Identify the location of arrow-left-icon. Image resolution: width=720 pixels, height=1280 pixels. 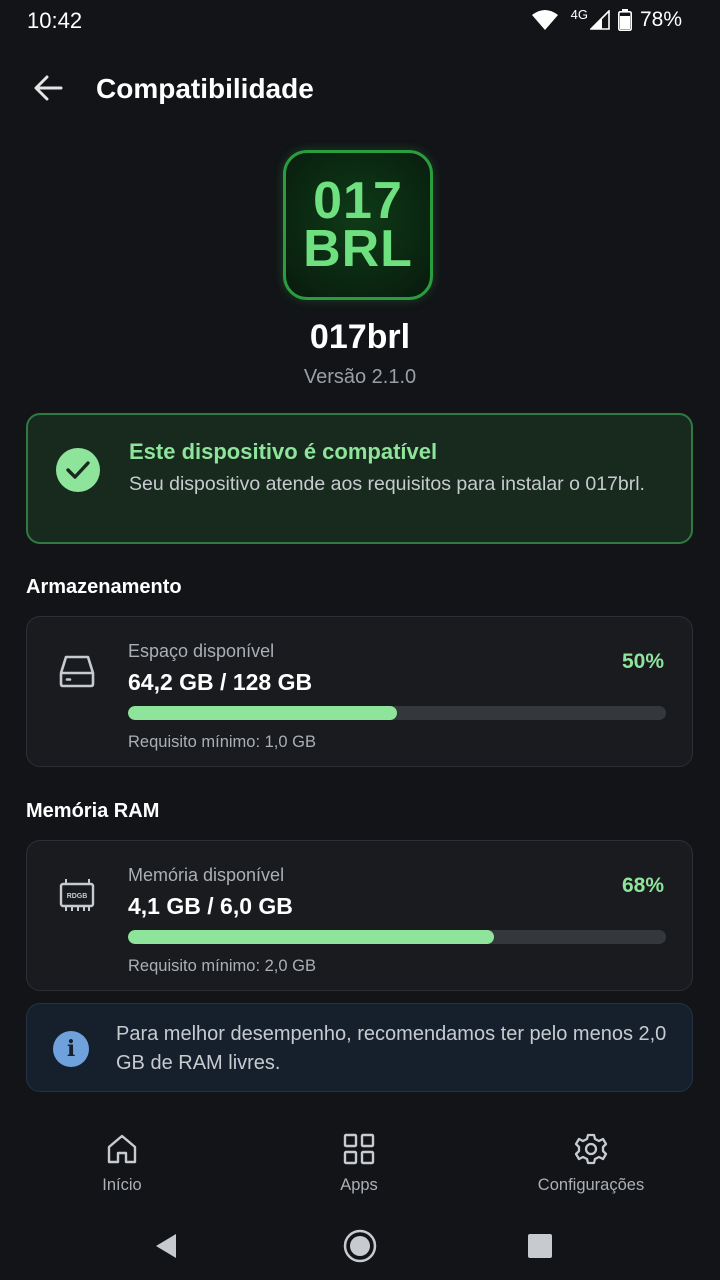
(48, 88).